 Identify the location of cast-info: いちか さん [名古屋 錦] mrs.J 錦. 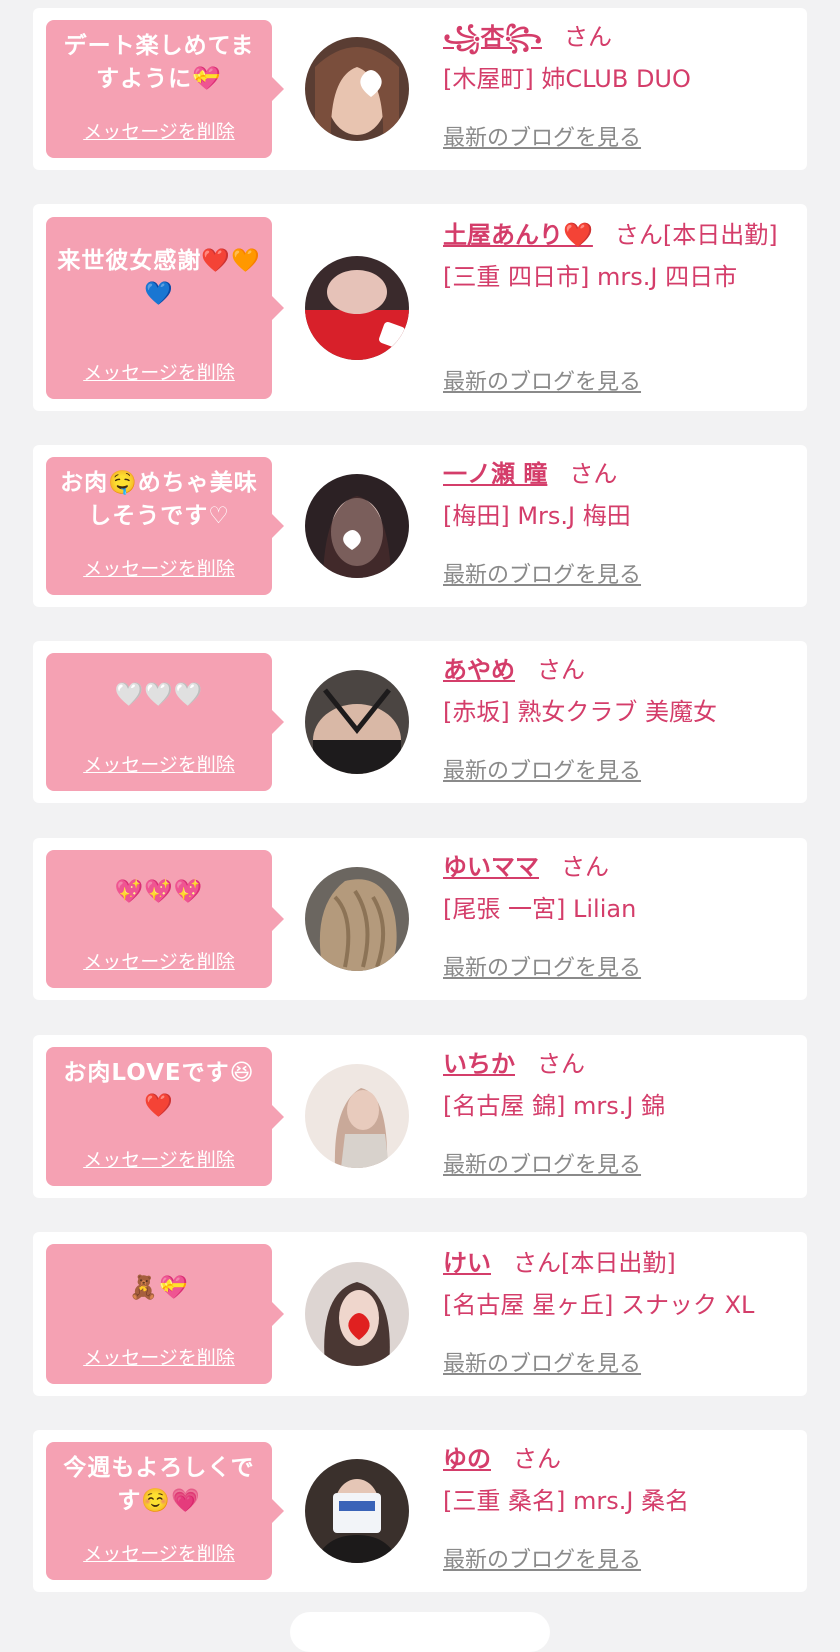
(618, 1085).